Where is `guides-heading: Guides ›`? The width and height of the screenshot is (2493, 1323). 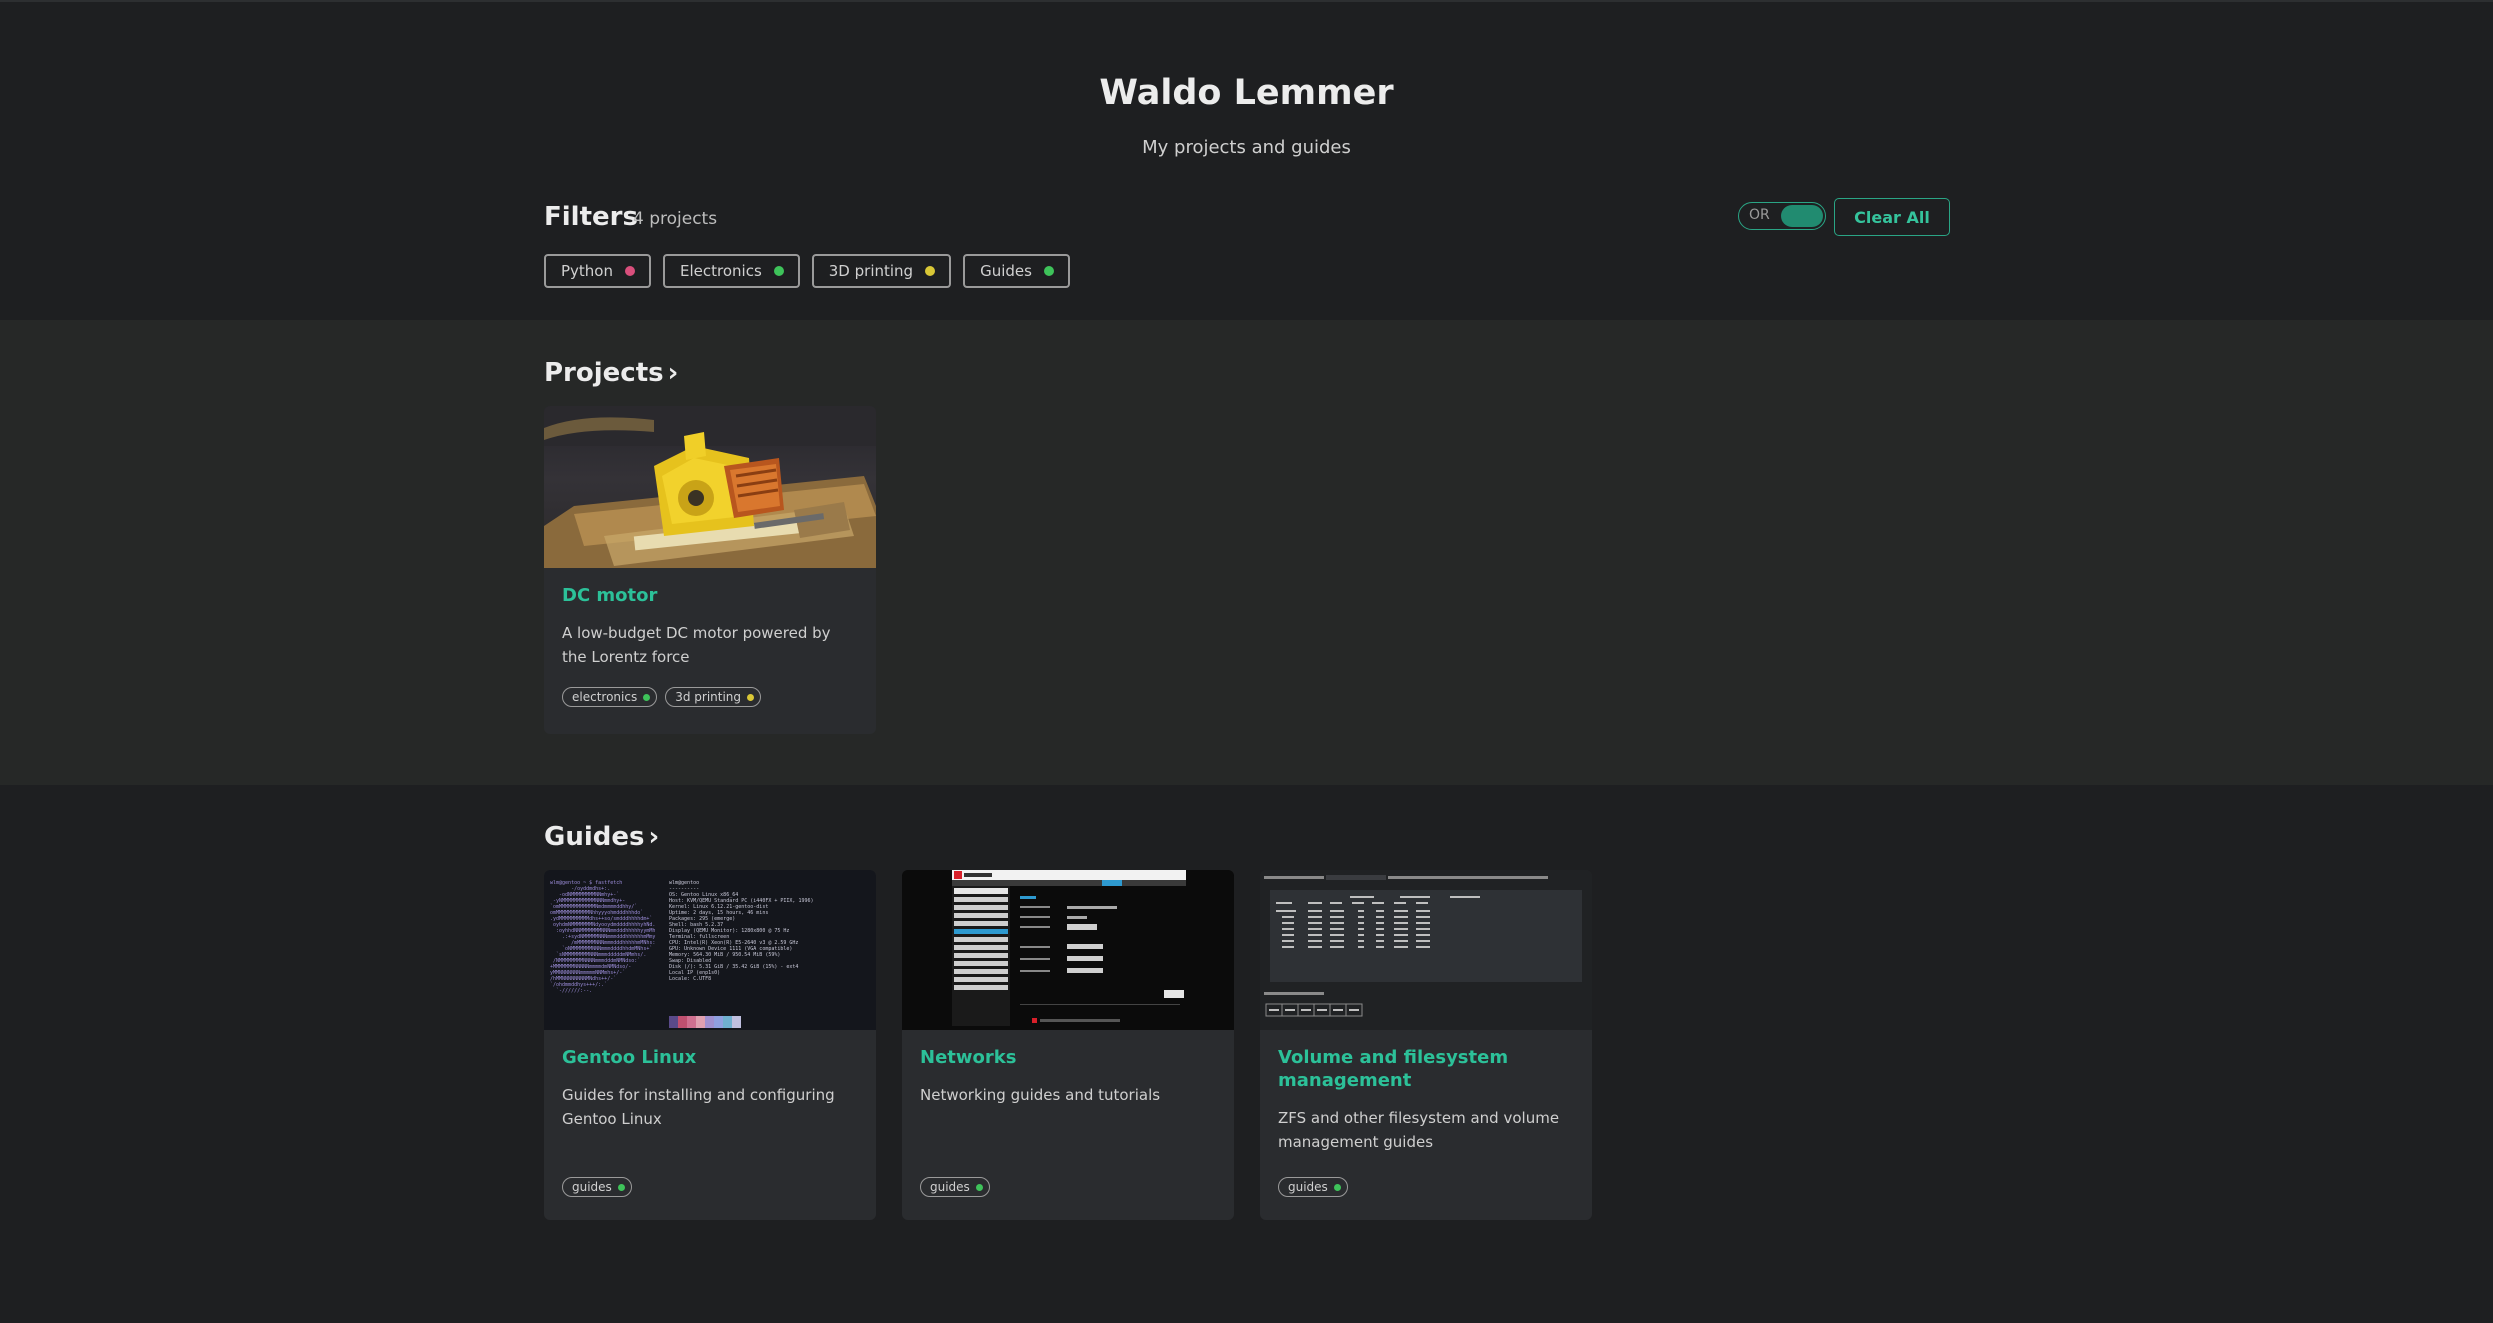 guides-heading: Guides › is located at coordinates (601, 837).